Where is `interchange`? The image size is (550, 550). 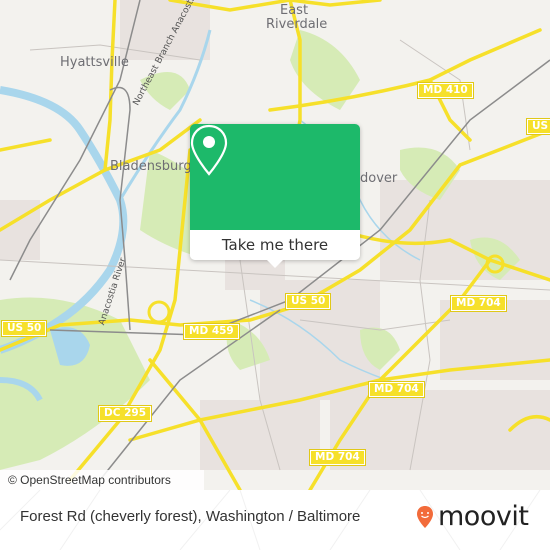 interchange is located at coordinates (159, 312).